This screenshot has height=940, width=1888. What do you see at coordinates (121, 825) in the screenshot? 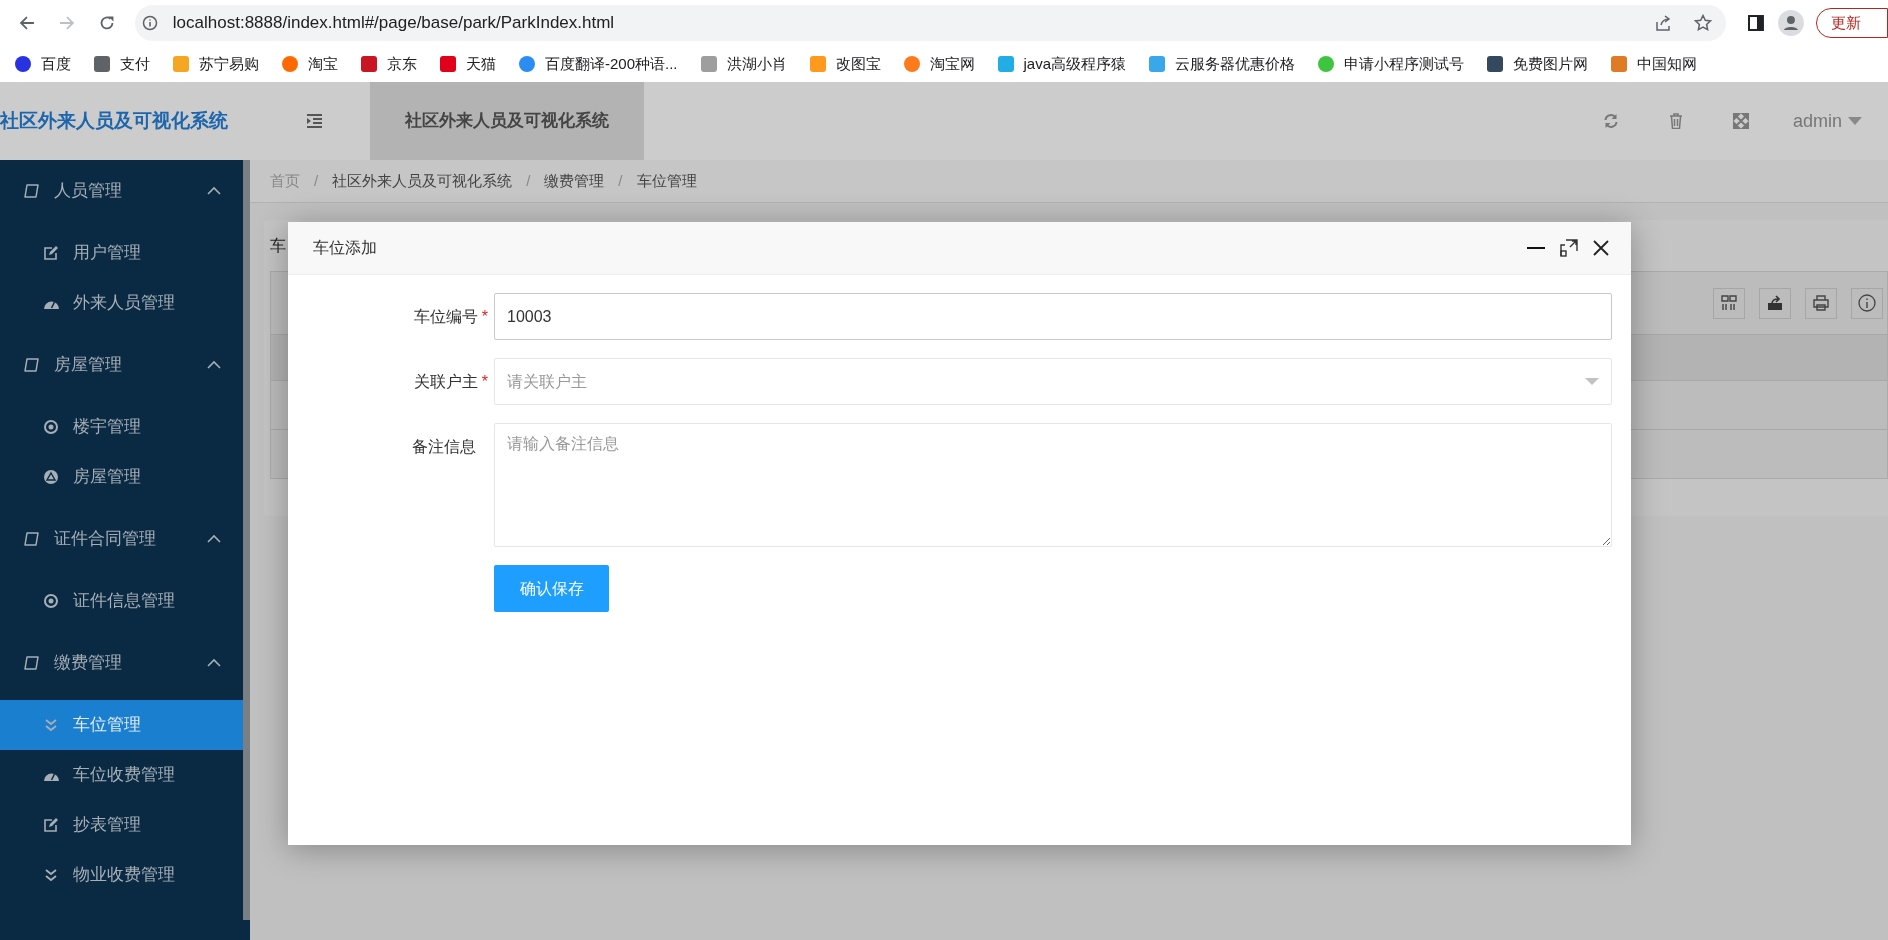
I see `sidebar-item: 抄表管理` at bounding box center [121, 825].